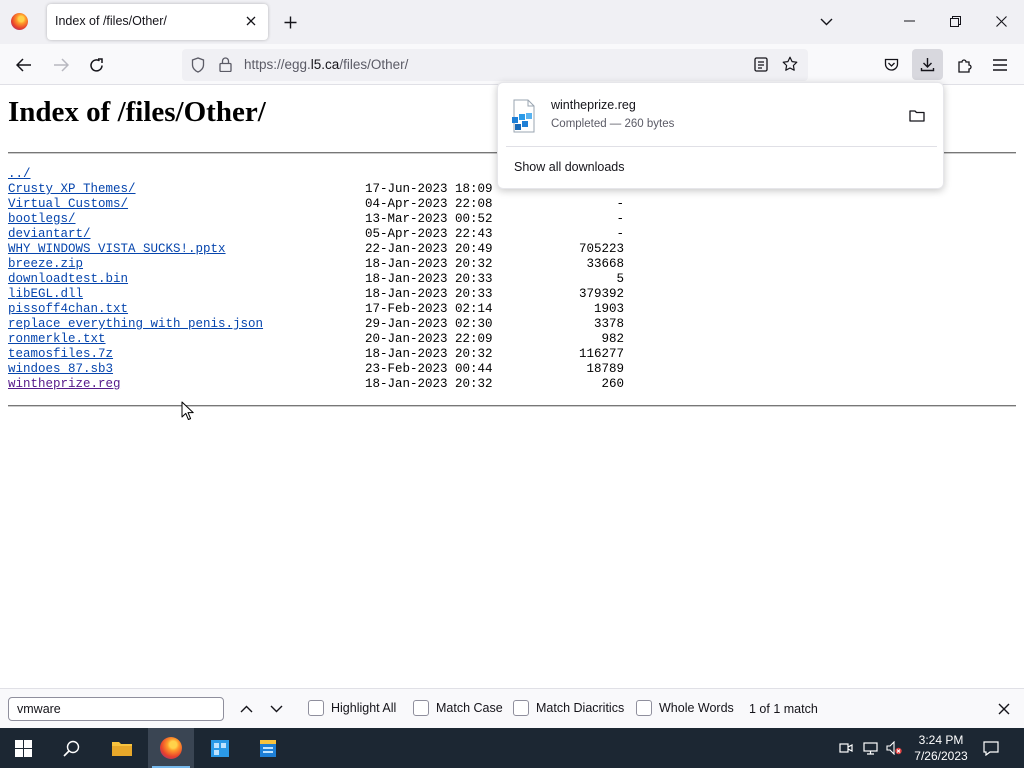  What do you see at coordinates (891, 65) in the screenshot?
I see `pocket-icon` at bounding box center [891, 65].